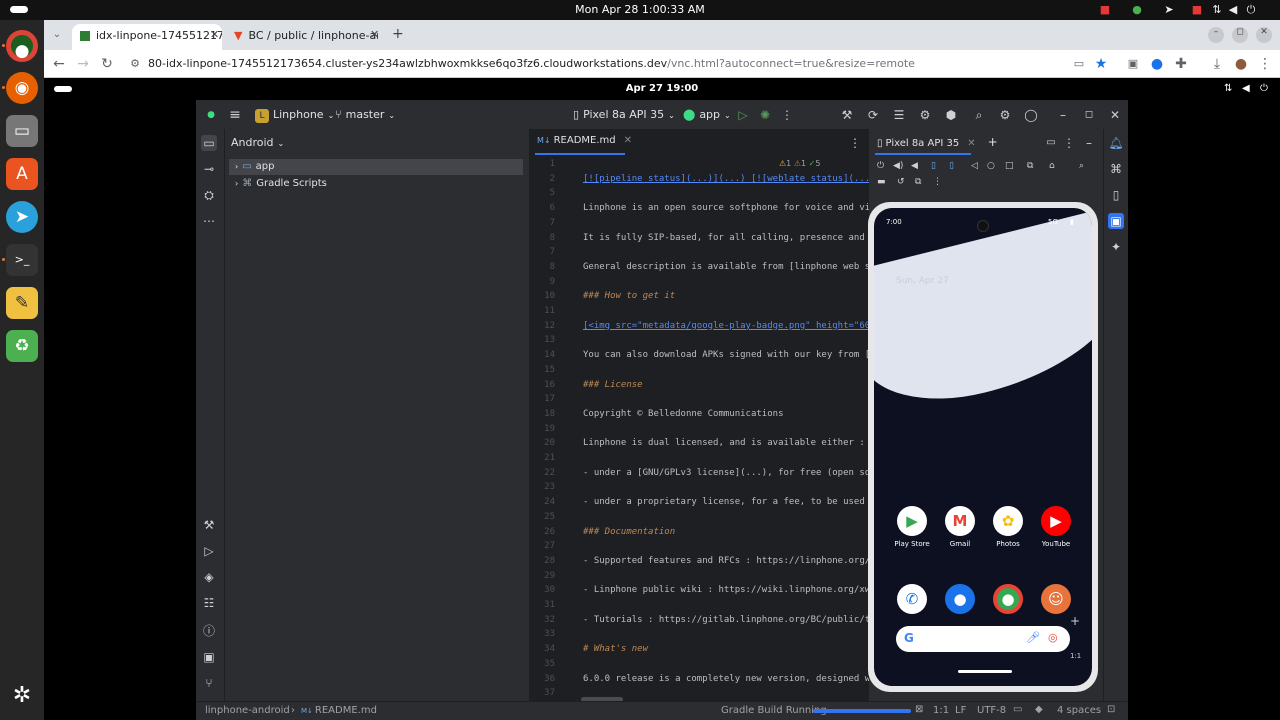 Image resolution: width=1280 pixels, height=720 pixels. What do you see at coordinates (398, 34) in the screenshot?
I see `new-tab-icon: +` at bounding box center [398, 34].